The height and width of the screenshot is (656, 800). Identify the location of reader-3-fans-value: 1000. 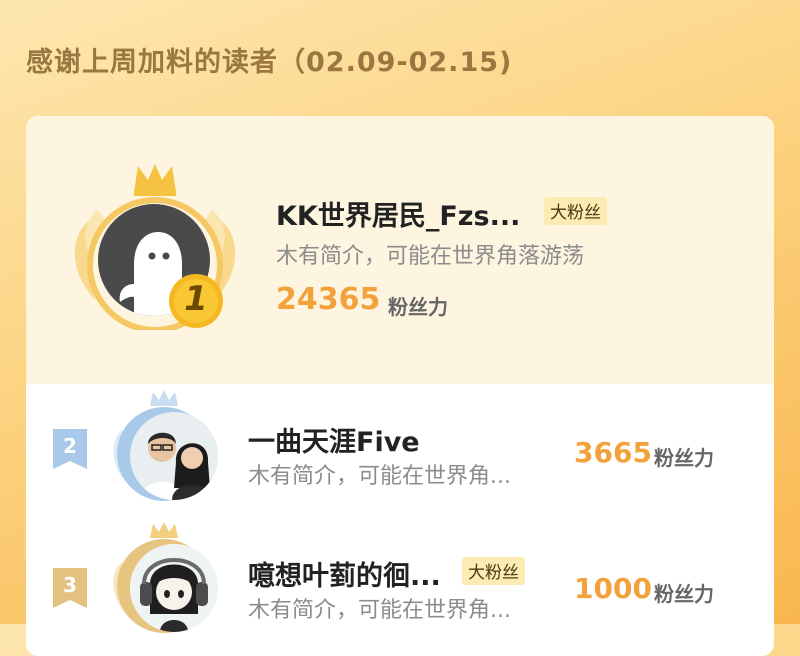
(613, 588).